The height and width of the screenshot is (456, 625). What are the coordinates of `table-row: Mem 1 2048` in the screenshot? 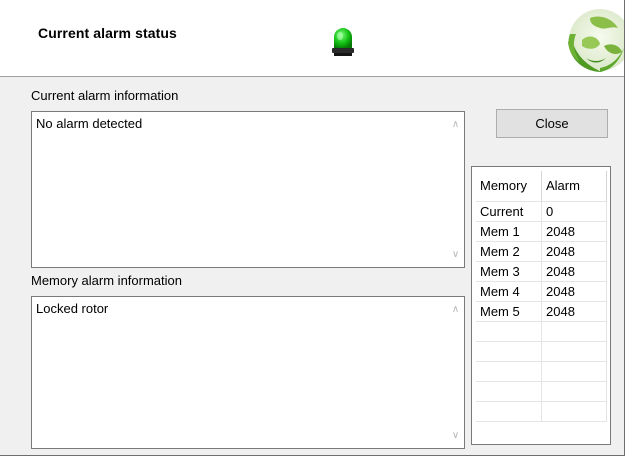 It's located at (541, 231).